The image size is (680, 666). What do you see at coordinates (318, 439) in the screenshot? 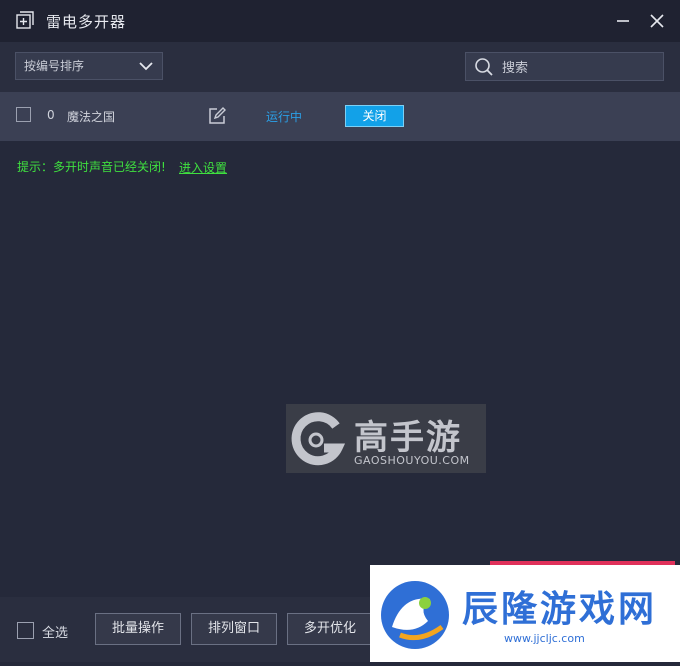
I see `gaoshouyou-logo-icon` at bounding box center [318, 439].